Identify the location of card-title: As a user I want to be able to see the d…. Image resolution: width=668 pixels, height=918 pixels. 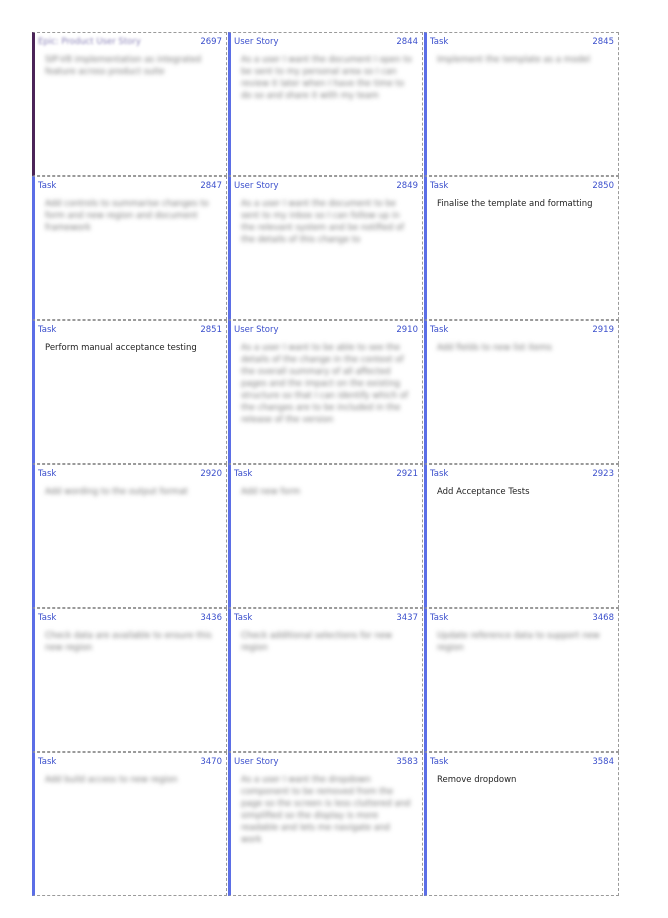
(325, 384).